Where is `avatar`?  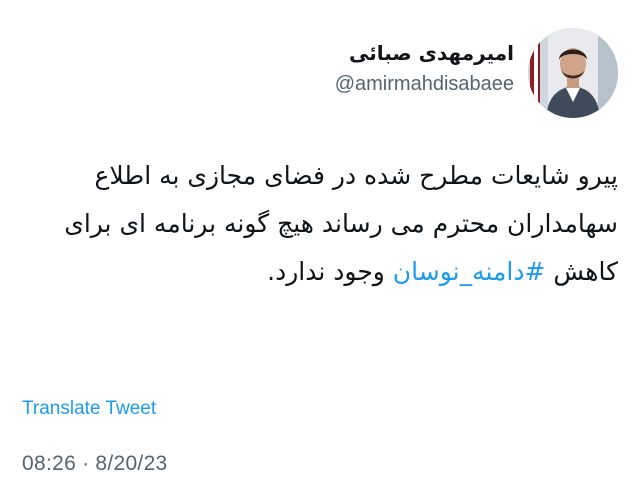 avatar is located at coordinates (573, 73).